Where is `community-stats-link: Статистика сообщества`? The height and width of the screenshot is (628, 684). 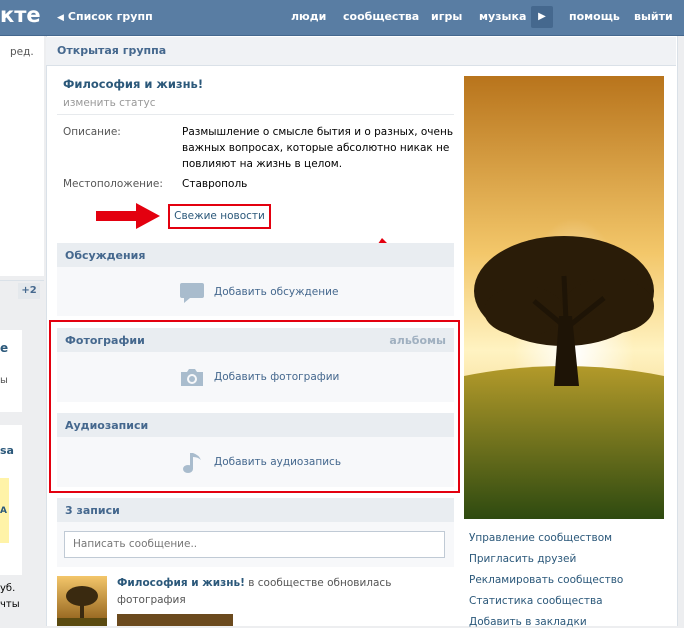 community-stats-link: Статистика сообщества is located at coordinates (536, 601).